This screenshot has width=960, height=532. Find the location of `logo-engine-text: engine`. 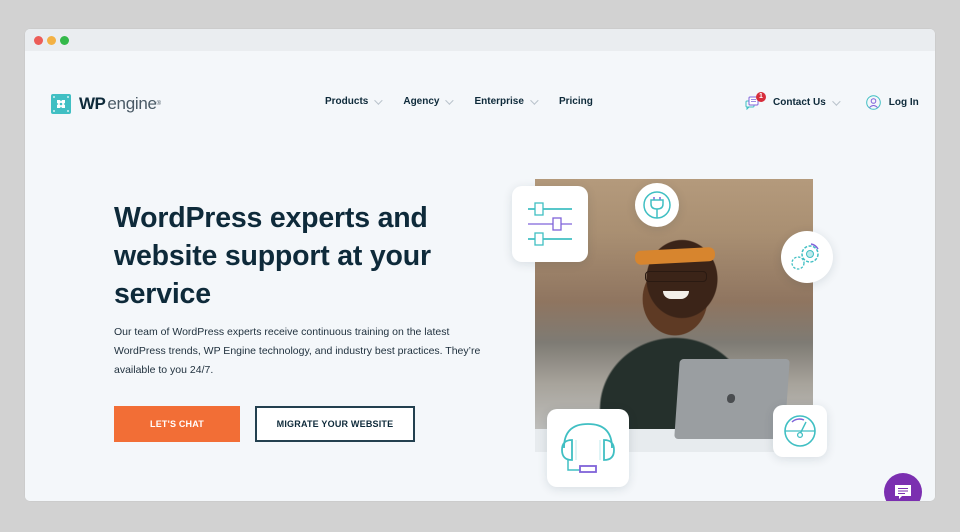

logo-engine-text: engine is located at coordinates (132, 103).